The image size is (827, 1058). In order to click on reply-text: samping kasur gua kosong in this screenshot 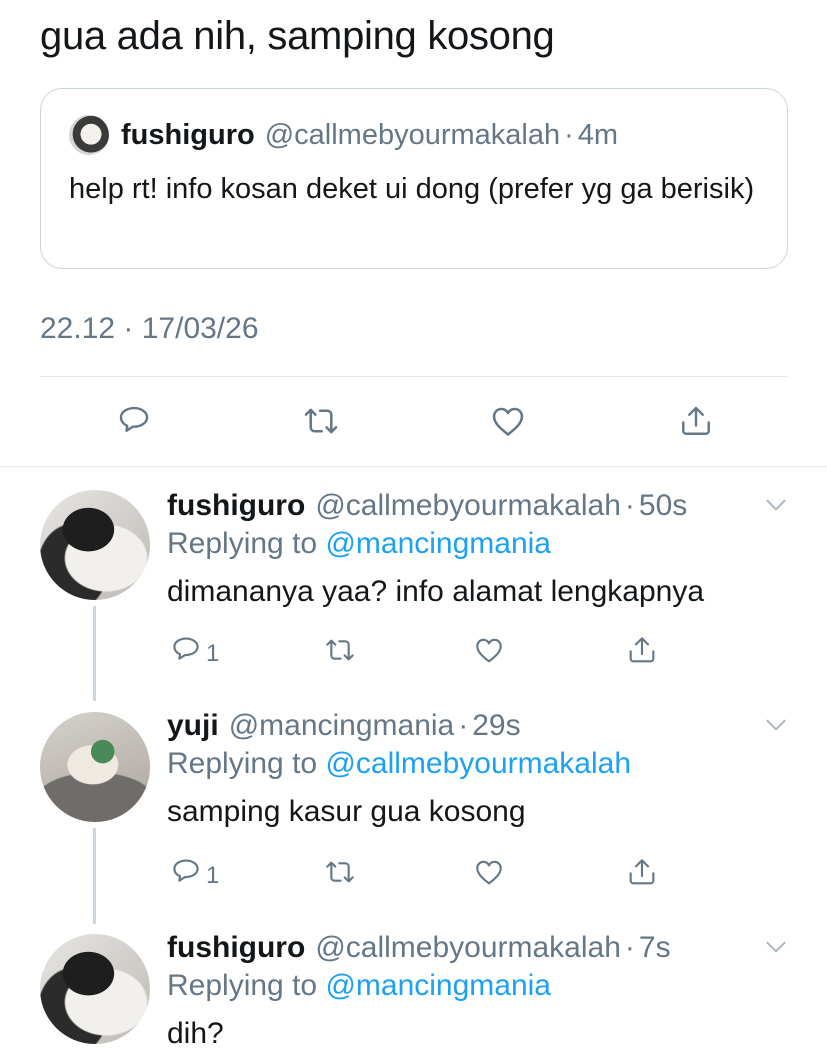, I will do `click(346, 811)`.